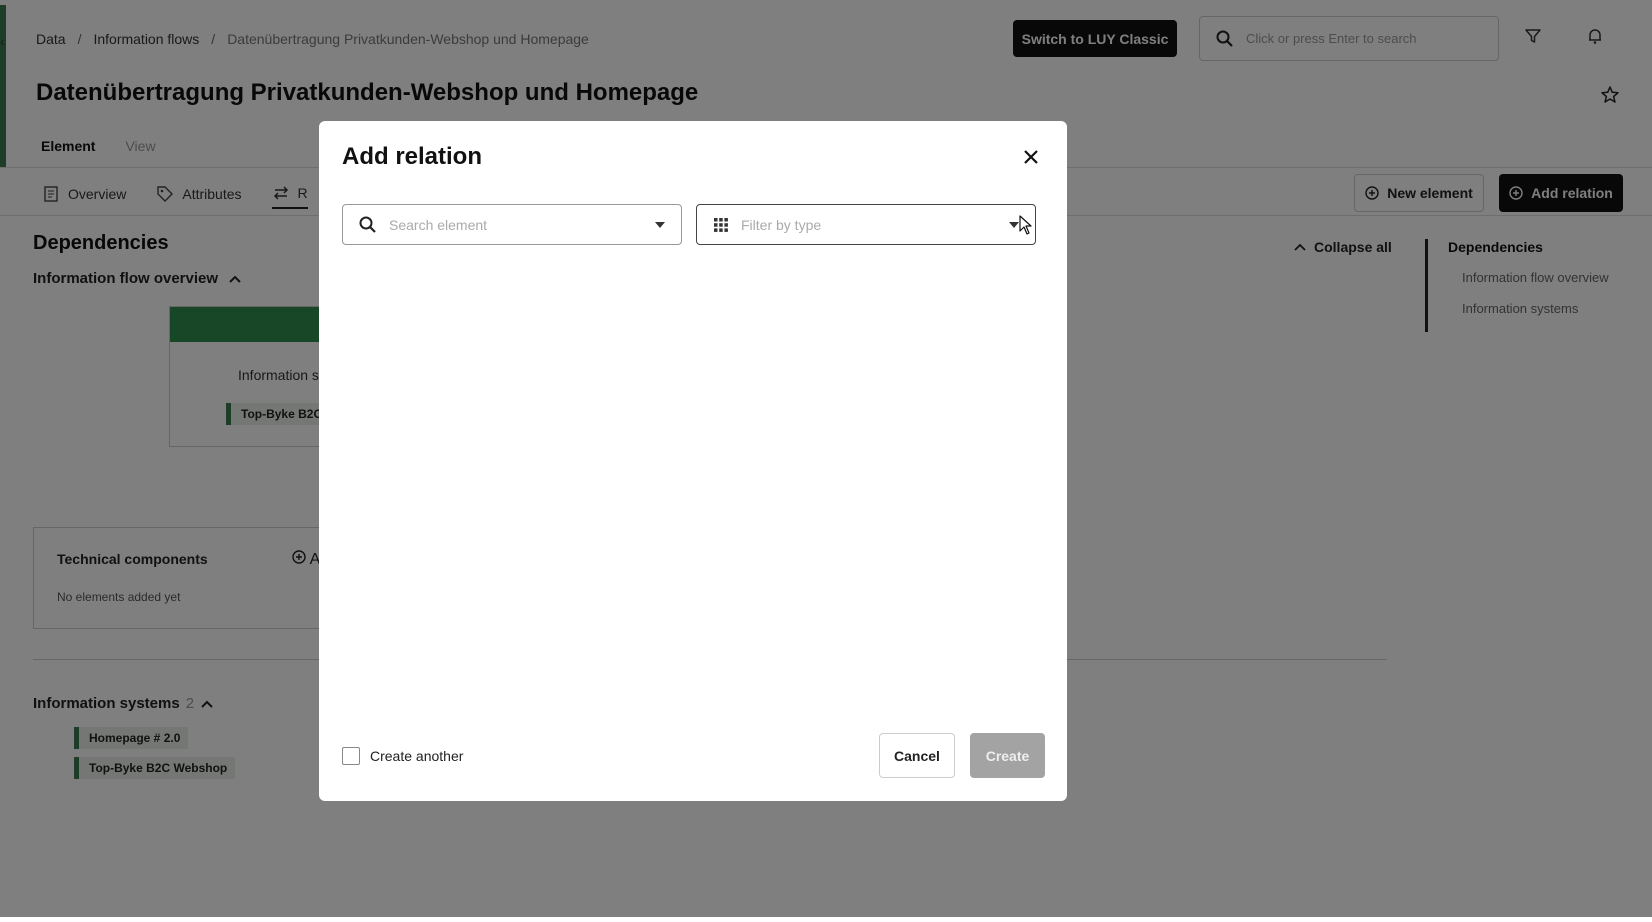 This screenshot has width=1652, height=922. I want to click on close-icon, so click(1031, 157).